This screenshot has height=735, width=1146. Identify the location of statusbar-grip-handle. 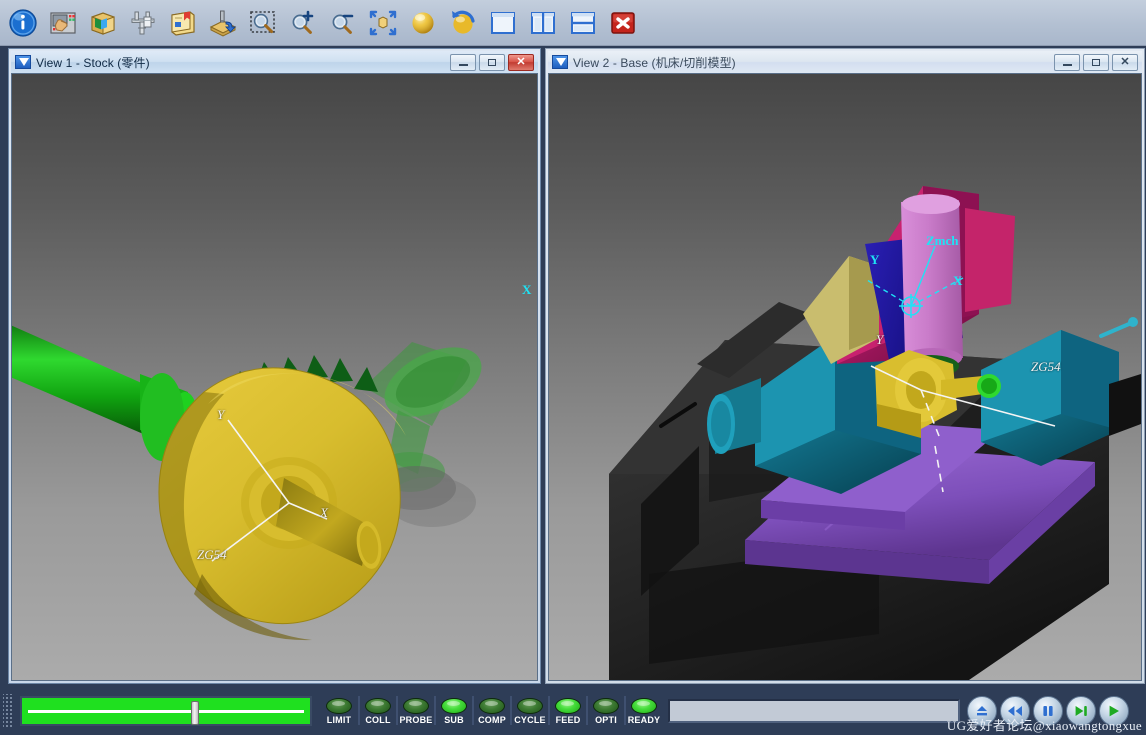
(8, 710).